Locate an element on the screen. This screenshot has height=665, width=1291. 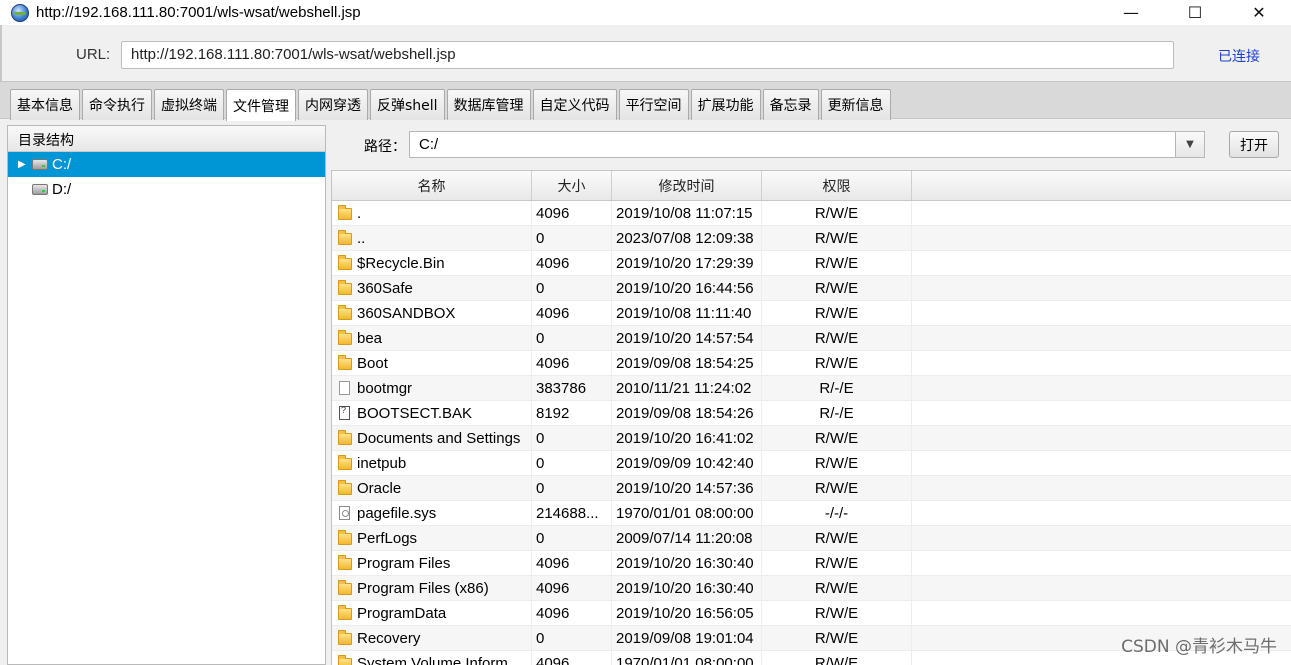
table-row: . 4096 2019/10/08 11:07:15 R/W/E is located at coordinates (811, 213).